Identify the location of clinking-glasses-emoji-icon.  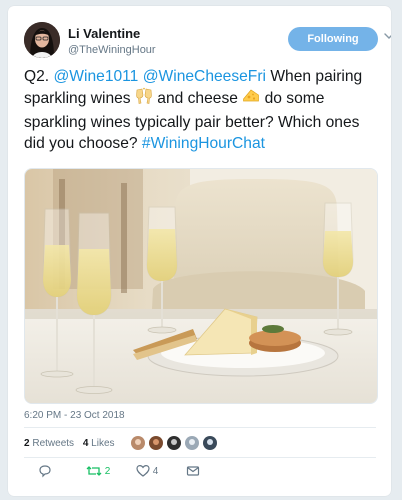
(144, 99).